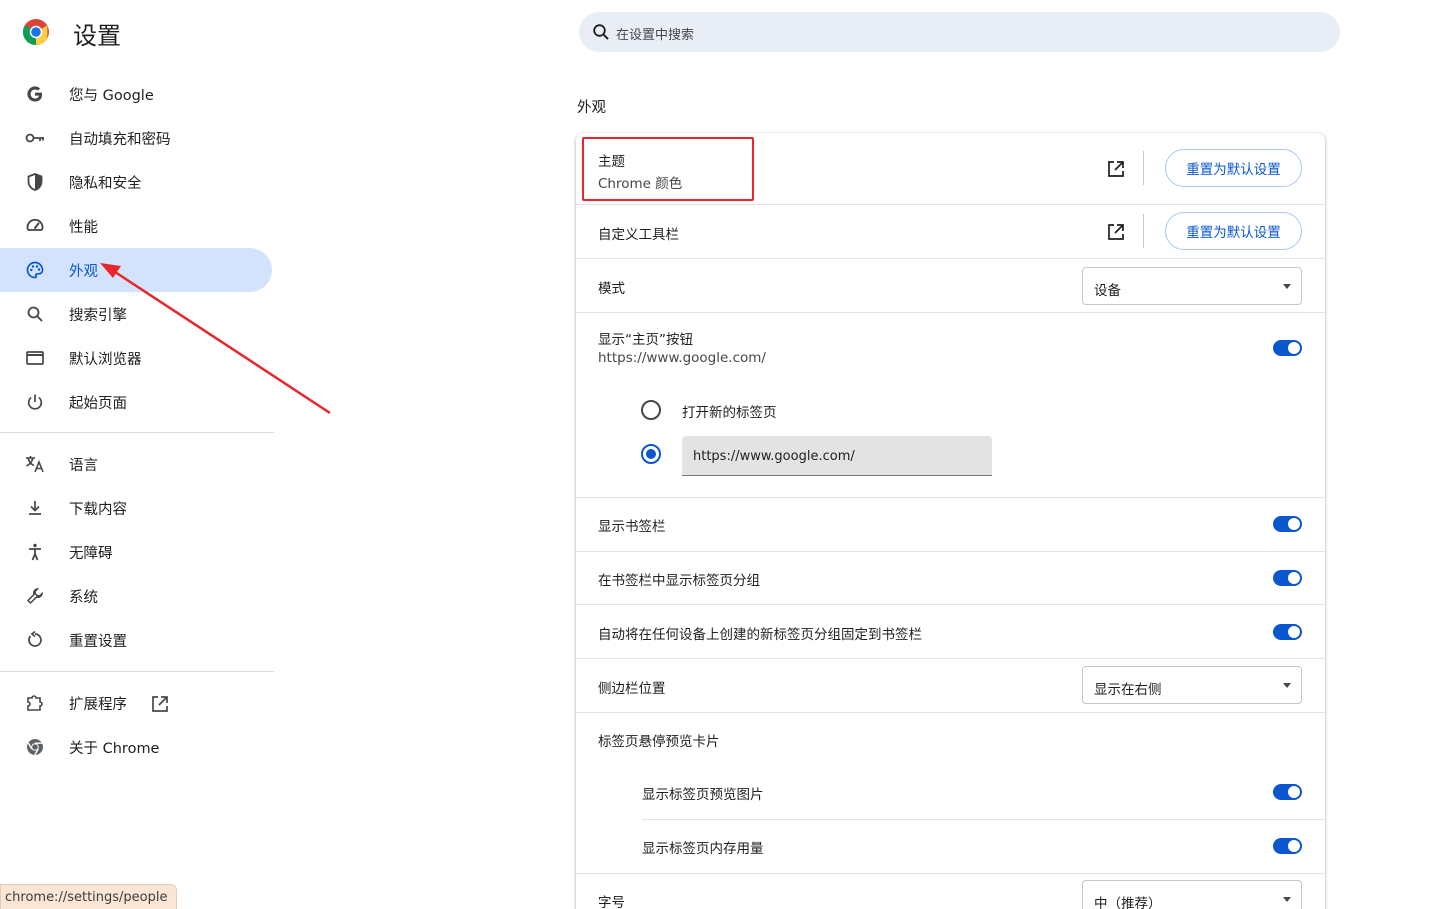  What do you see at coordinates (1128, 690) in the screenshot?
I see `side-panel-select-value: 显示在右侧` at bounding box center [1128, 690].